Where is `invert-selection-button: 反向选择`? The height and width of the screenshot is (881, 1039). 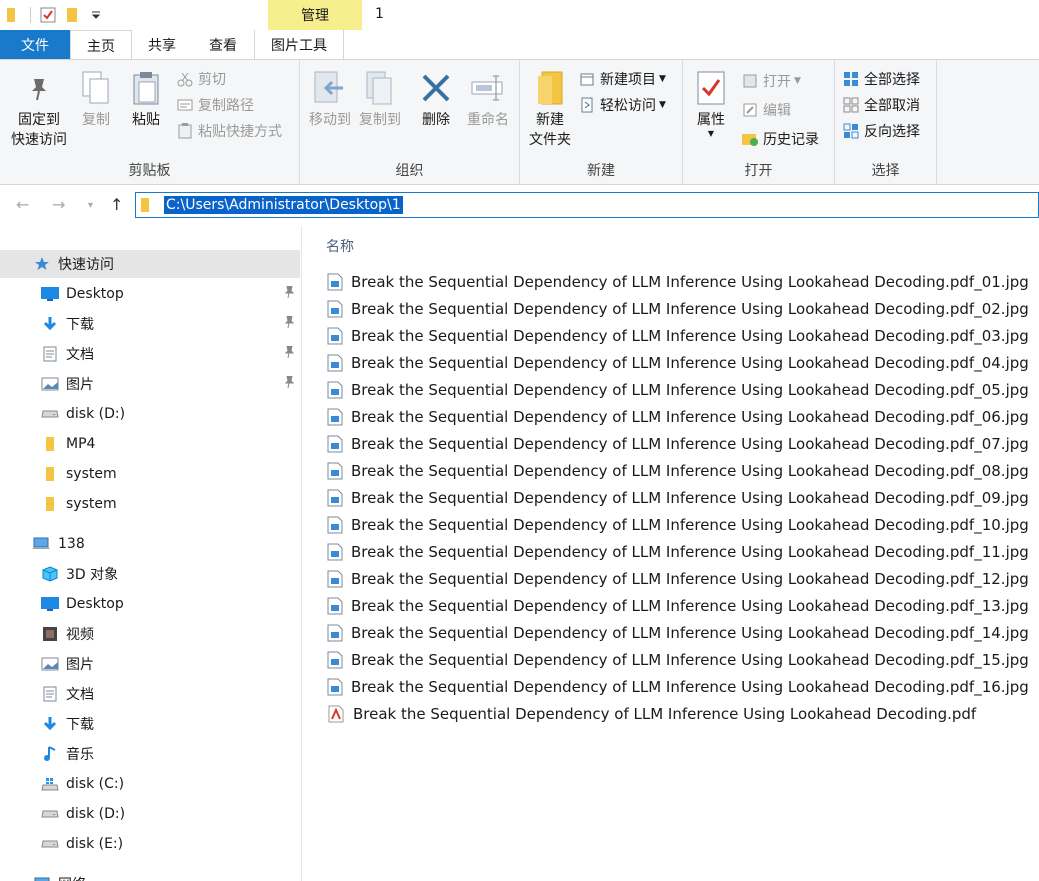 invert-selection-button: 反向选择 is located at coordinates (881, 131).